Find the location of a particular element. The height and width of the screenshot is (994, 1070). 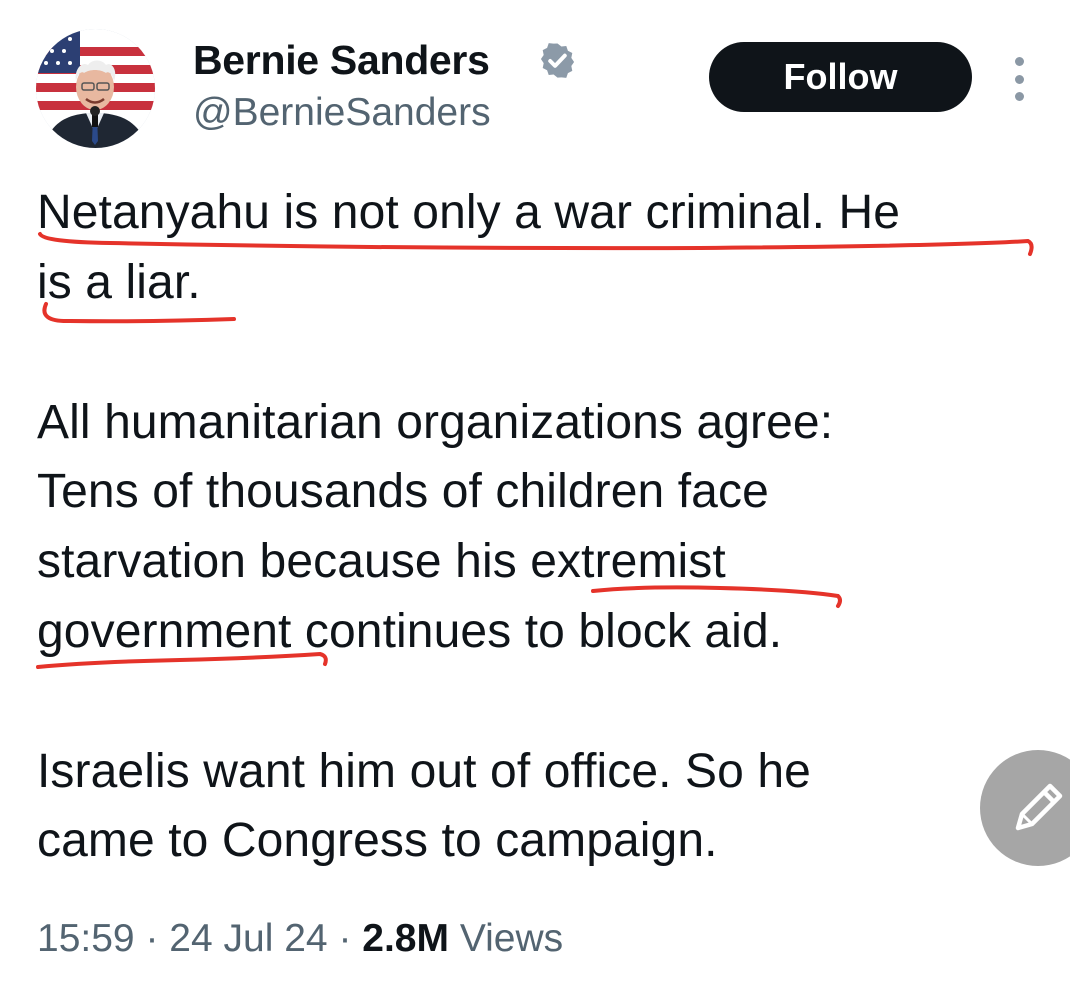

views-label: Views is located at coordinates (511, 938).